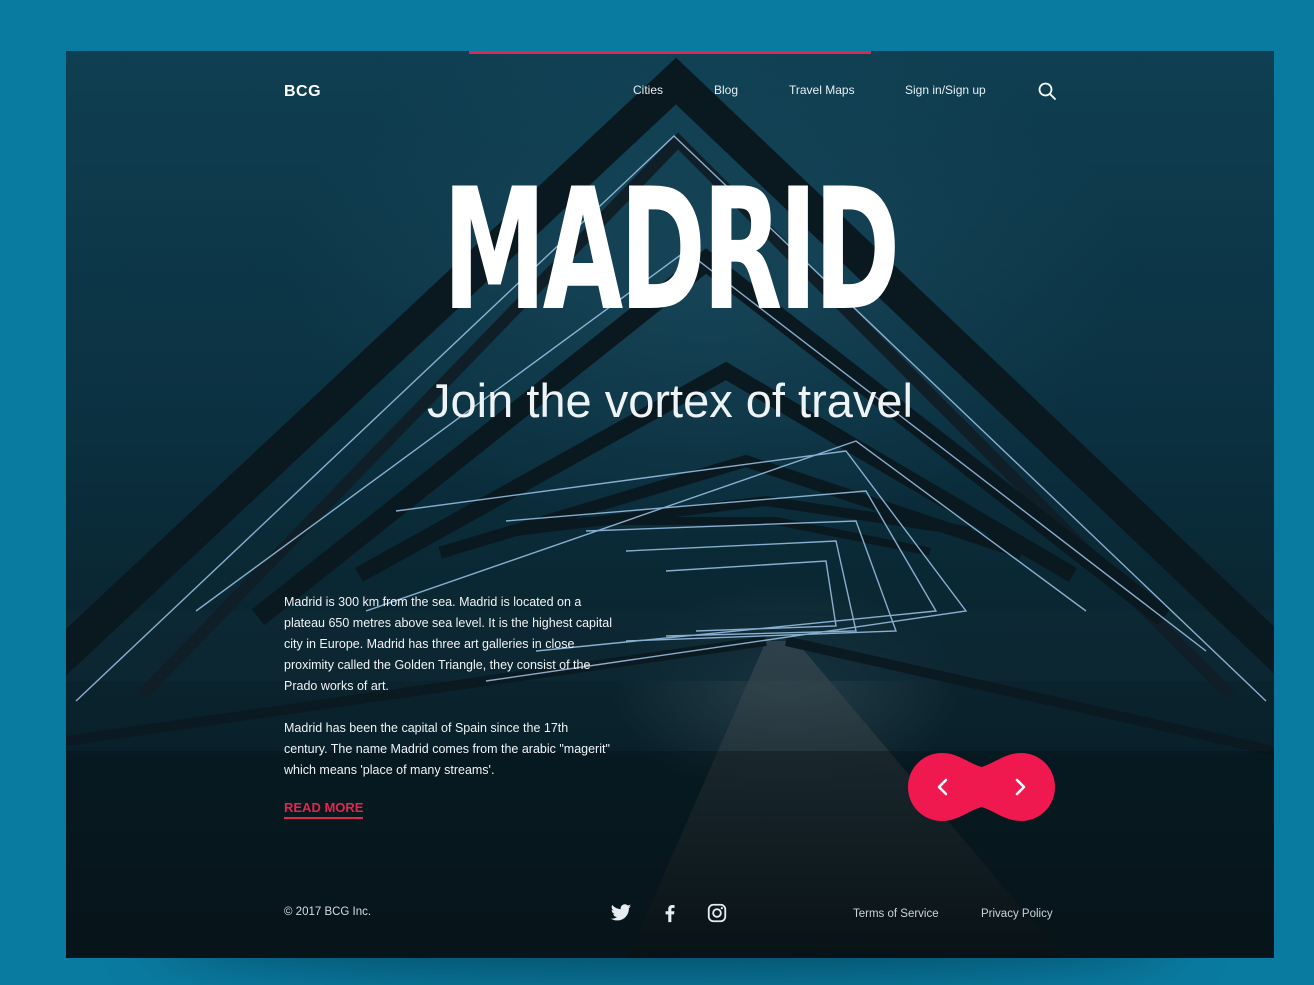 The width and height of the screenshot is (1314, 985). I want to click on logo: BCG, so click(302, 92).